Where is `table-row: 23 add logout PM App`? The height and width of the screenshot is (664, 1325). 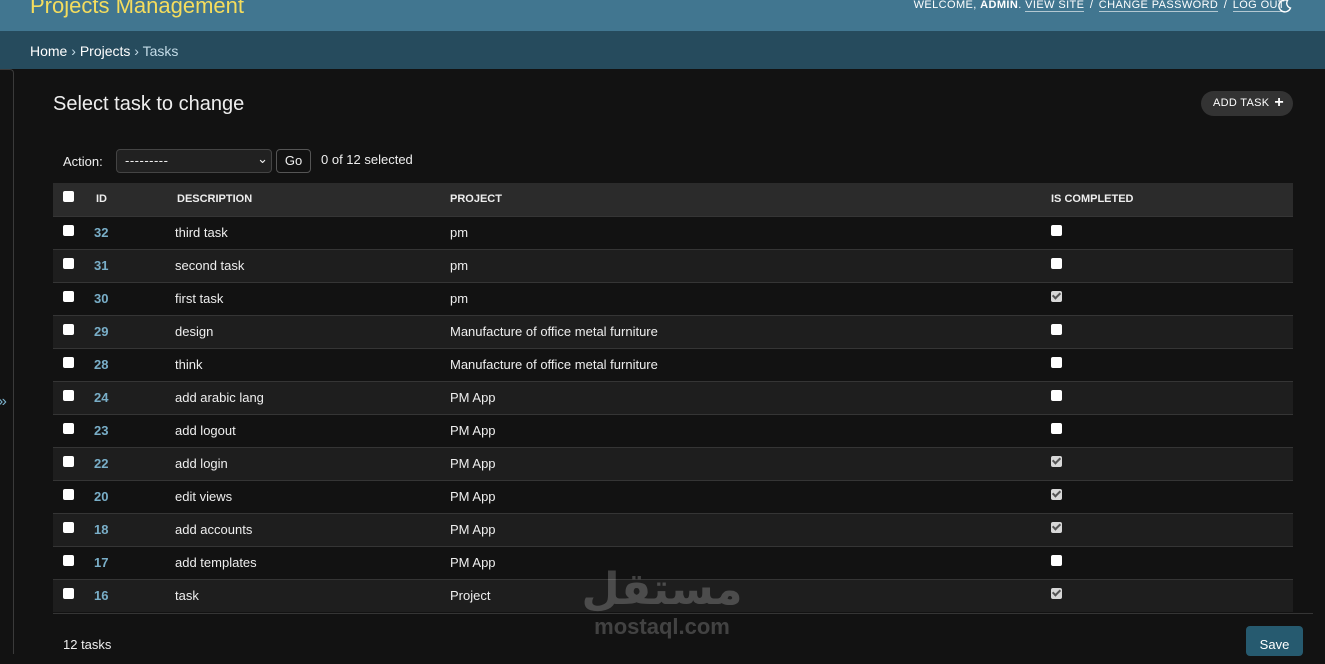 table-row: 23 add logout PM App is located at coordinates (673, 430).